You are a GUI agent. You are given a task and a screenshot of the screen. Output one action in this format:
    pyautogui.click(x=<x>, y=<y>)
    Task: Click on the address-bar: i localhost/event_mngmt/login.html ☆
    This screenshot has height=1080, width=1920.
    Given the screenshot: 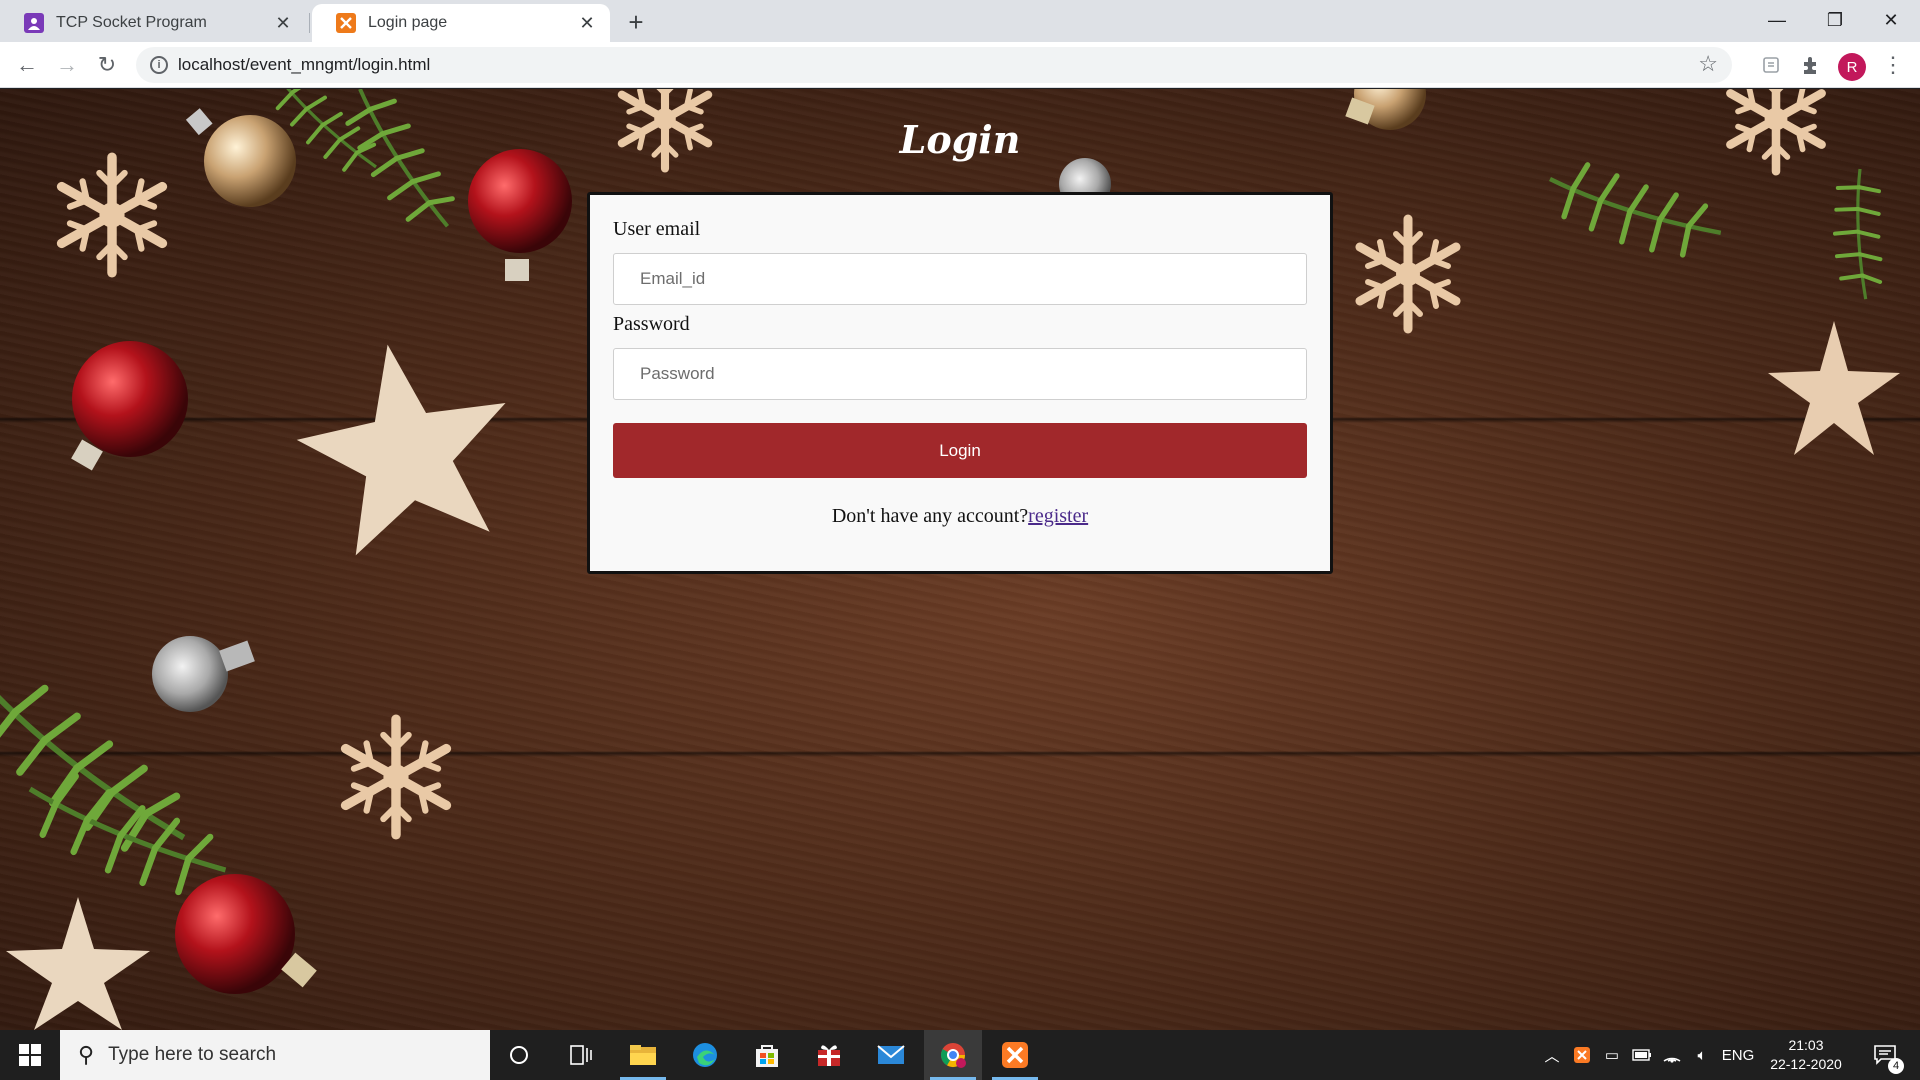 What is the action you would take?
    pyautogui.click(x=934, y=65)
    